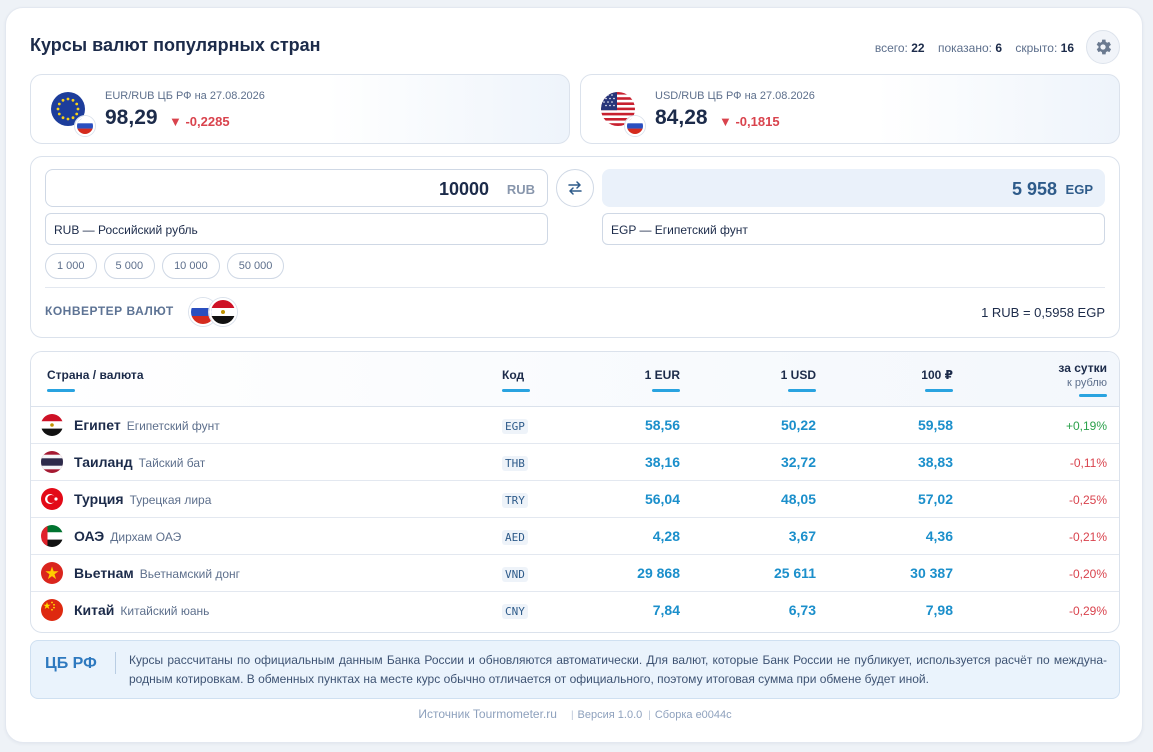  I want to click on currency-code: CNY, so click(515, 611).